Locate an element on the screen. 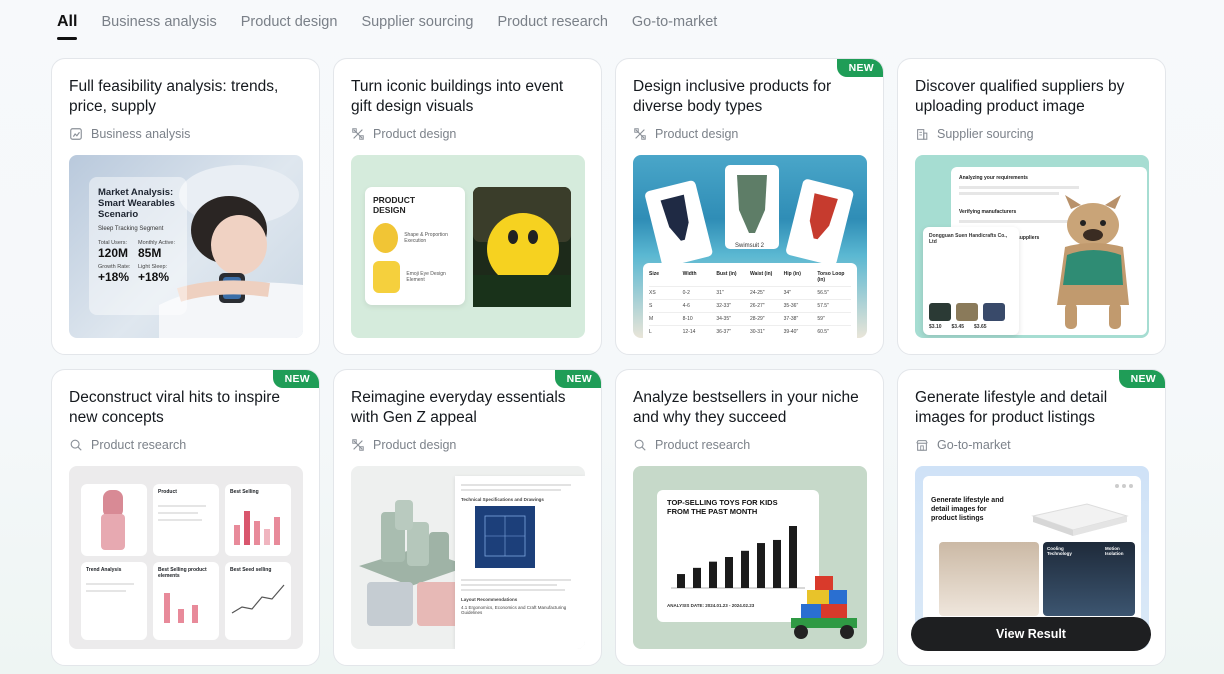 This screenshot has width=1224, height=674. stat-value: +18% is located at coordinates (114, 277).